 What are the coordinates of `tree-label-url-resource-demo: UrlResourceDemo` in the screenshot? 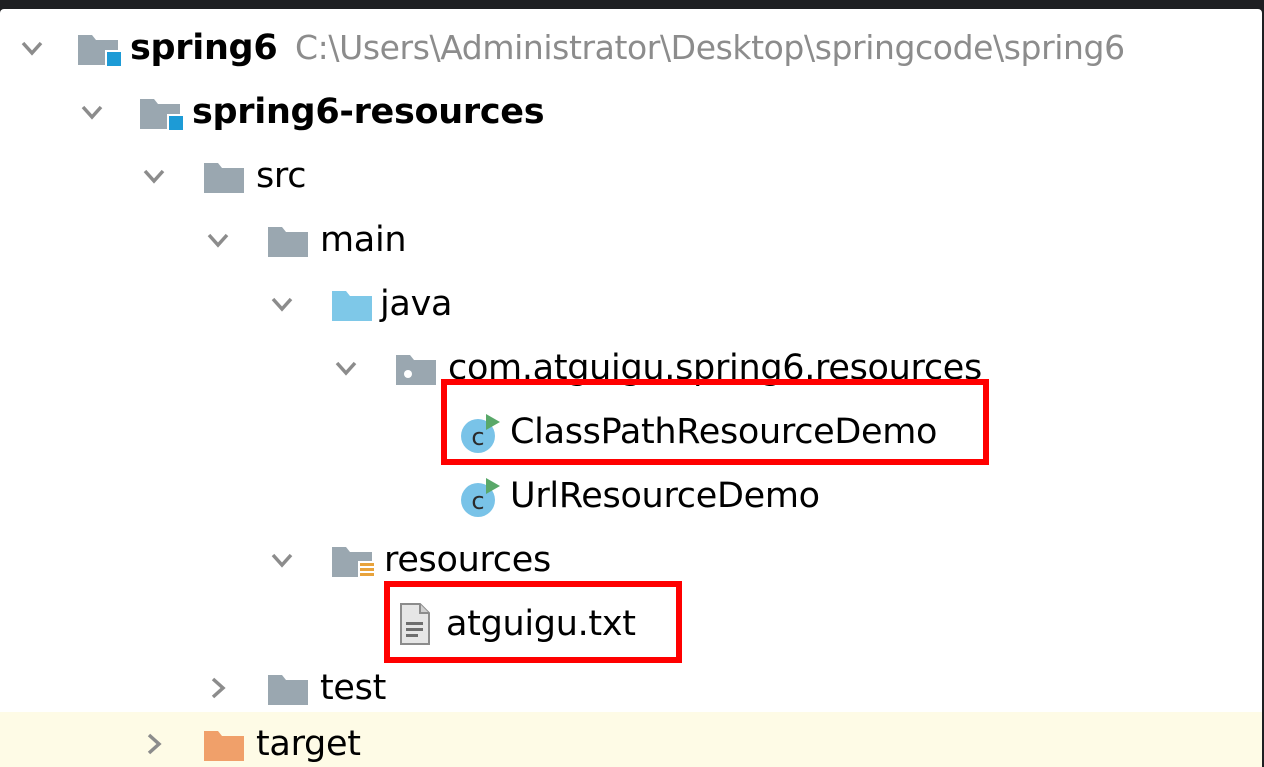 It's located at (665, 496).